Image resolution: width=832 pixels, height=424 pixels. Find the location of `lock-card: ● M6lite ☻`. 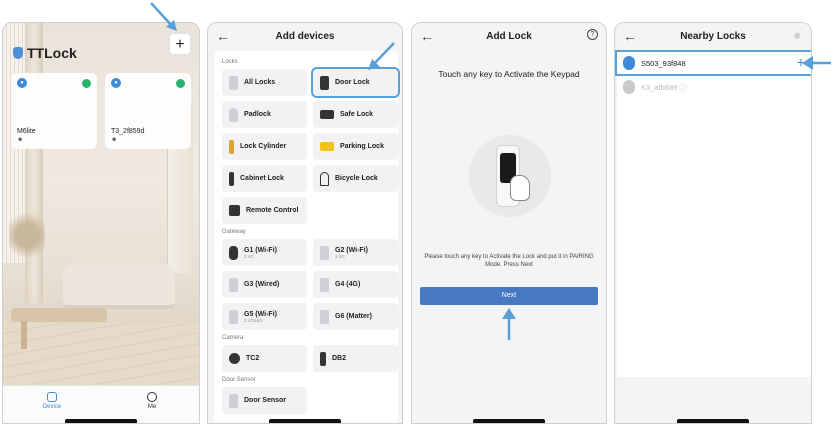

lock-card: ● M6lite ☻ is located at coordinates (54, 111).